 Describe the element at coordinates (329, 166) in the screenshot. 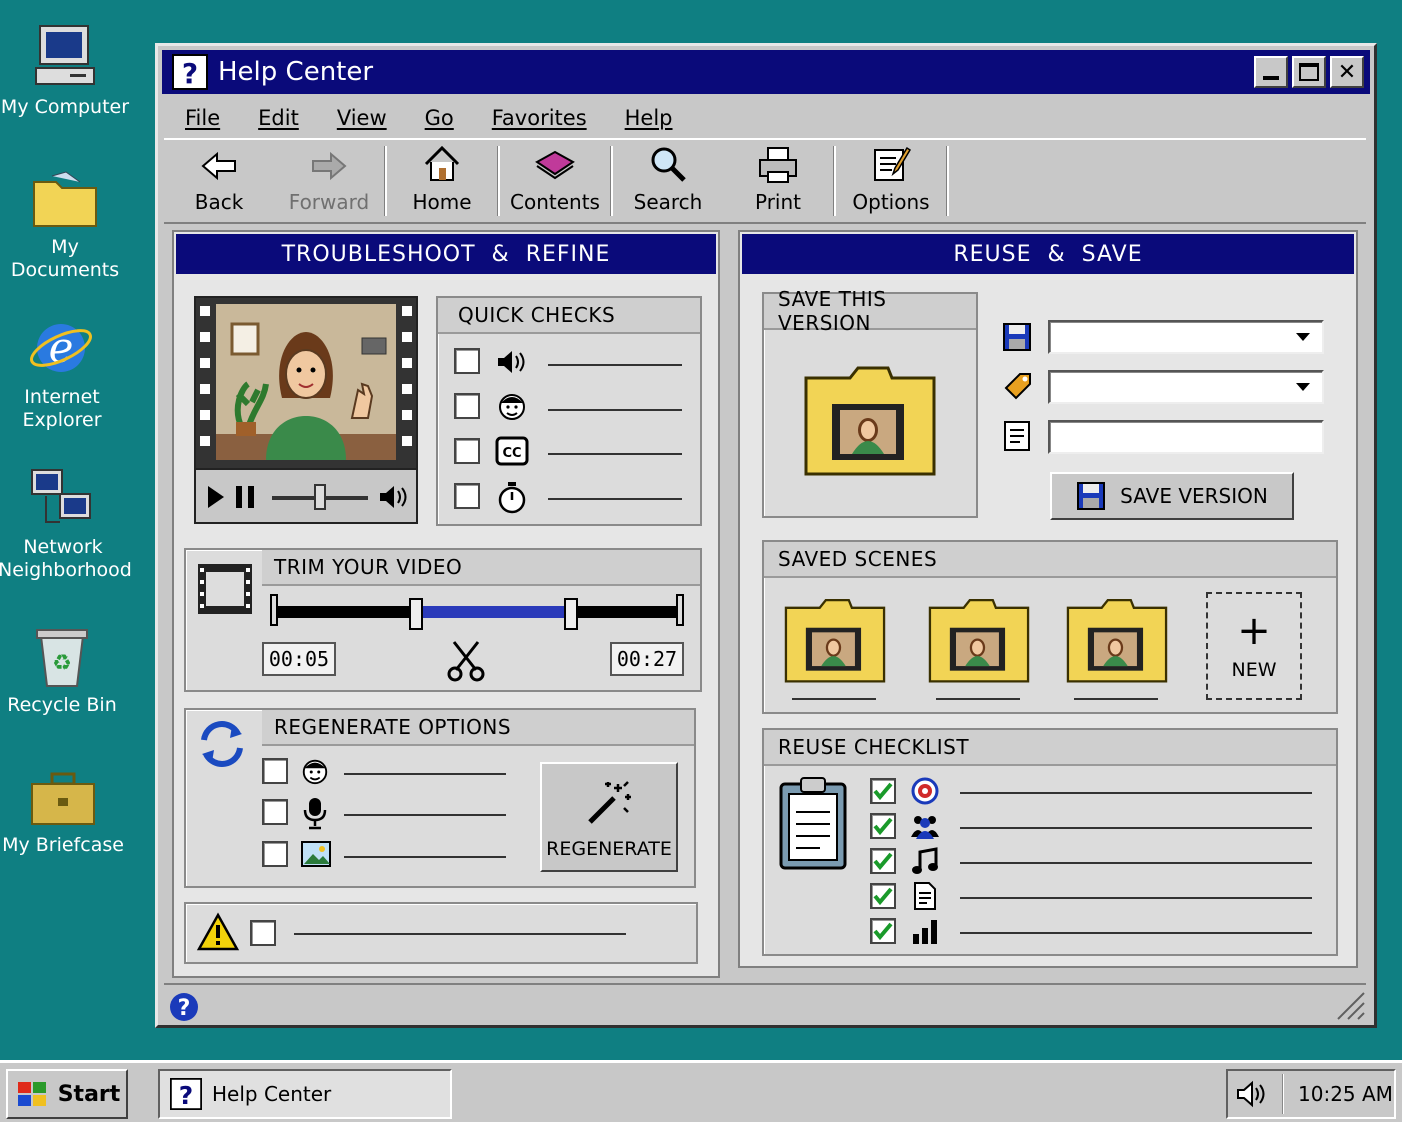

I see `forward-arrow-icon` at that location.